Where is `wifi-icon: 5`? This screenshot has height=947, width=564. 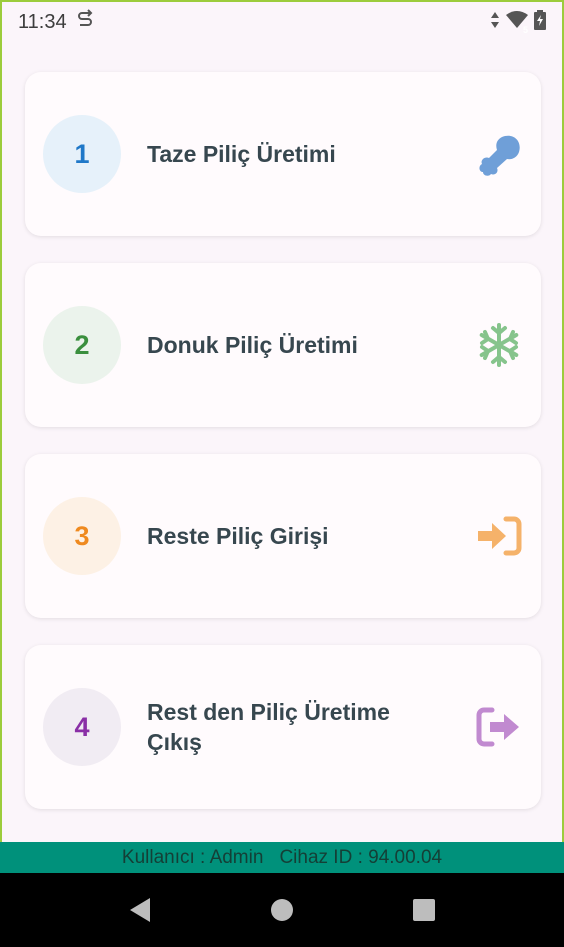
wifi-icon: 5 is located at coordinates (517, 22).